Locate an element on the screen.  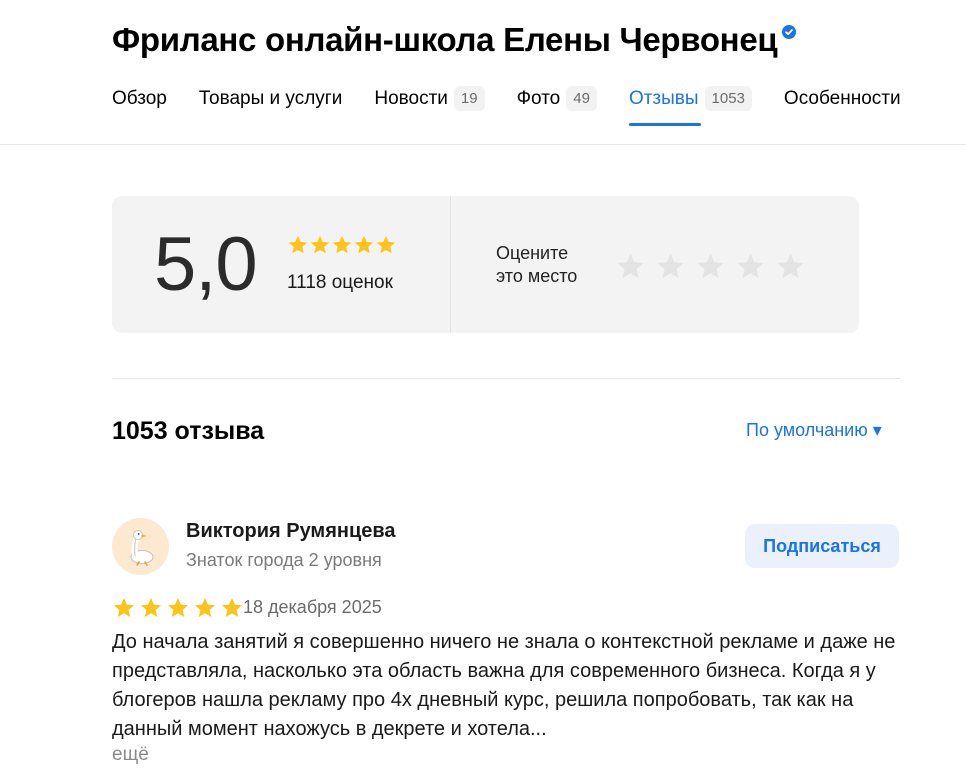
tab-count-badge: 19 is located at coordinates (469, 98).